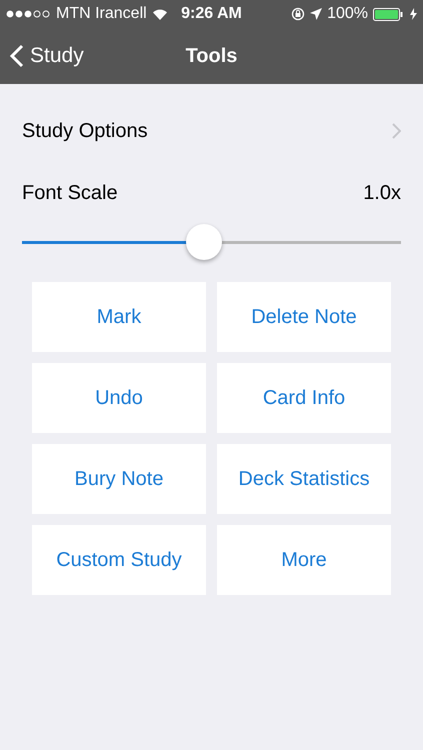 Image resolution: width=423 pixels, height=750 pixels. I want to click on battery-percent: 100%, so click(347, 14).